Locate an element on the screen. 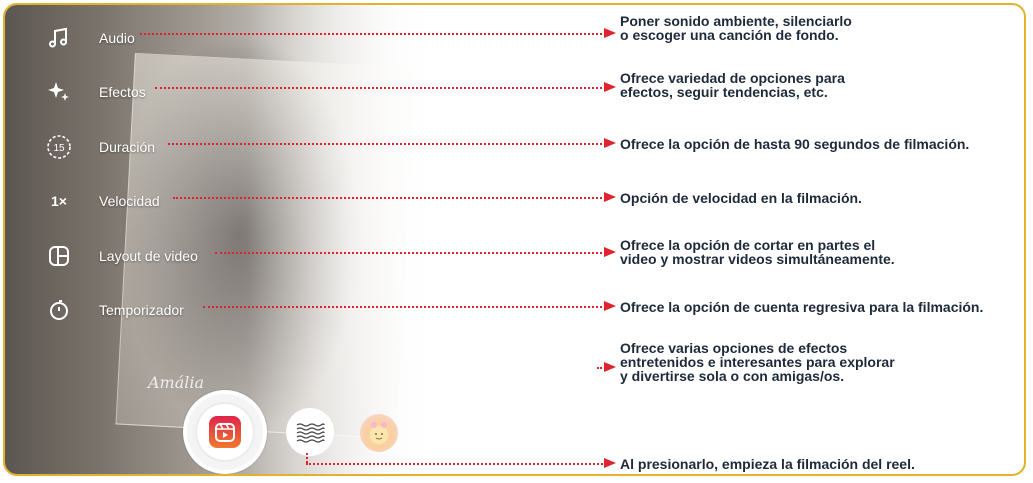  reels-icon is located at coordinates (225, 432).